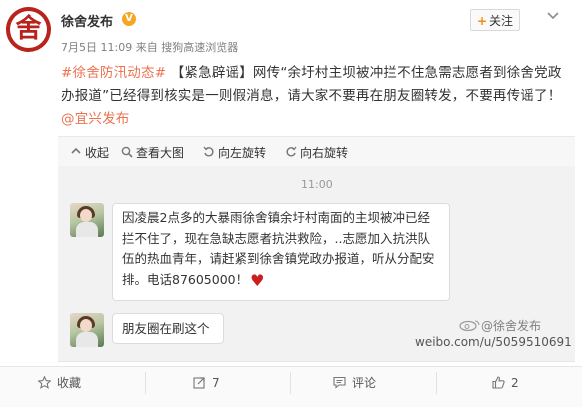 This screenshot has height=407, width=582. I want to click on follow-label: 关注, so click(501, 21).